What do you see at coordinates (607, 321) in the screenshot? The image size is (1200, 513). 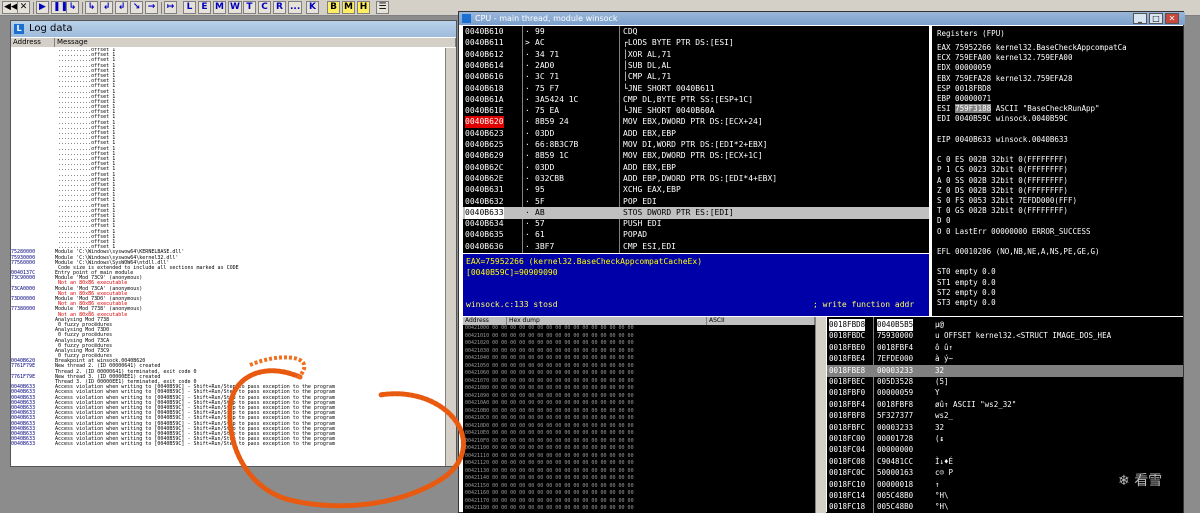 I see `dump-header-hex: Hex dump` at bounding box center [607, 321].